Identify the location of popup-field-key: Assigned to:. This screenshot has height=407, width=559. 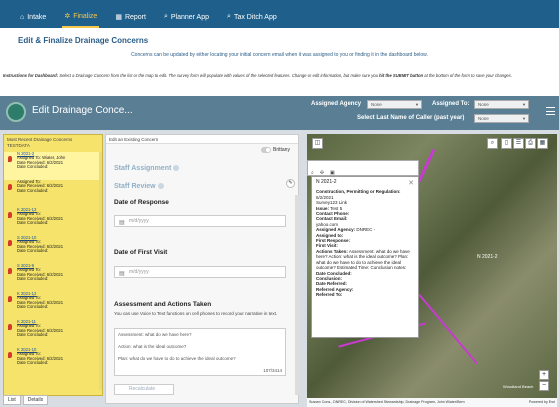
(330, 235).